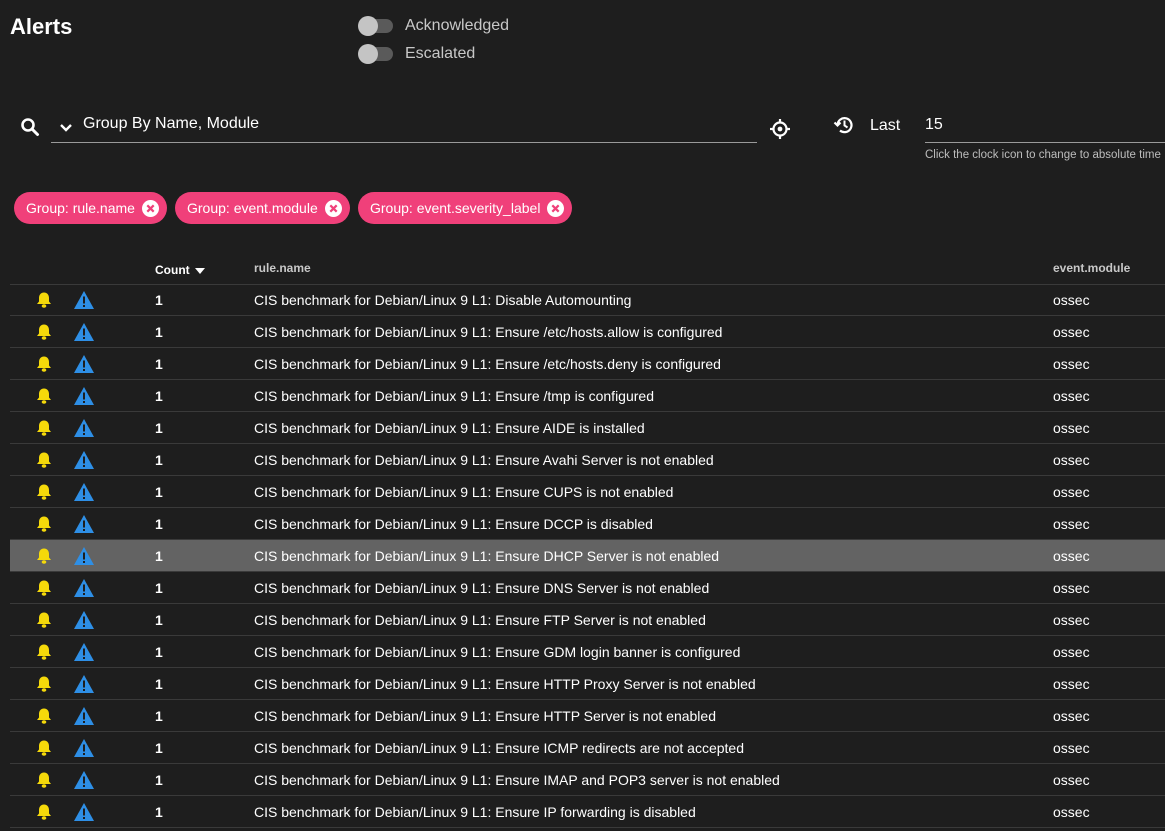  Describe the element at coordinates (172, 269) in the screenshot. I see `column-header-count-label: Count` at that location.